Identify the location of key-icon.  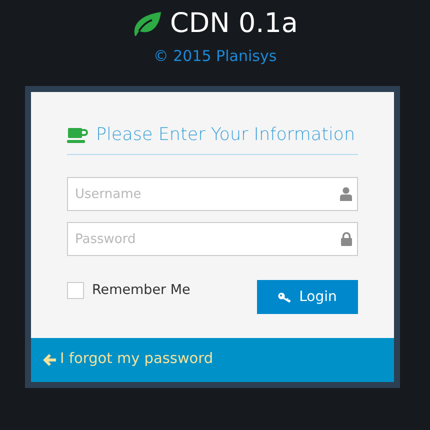
(285, 297).